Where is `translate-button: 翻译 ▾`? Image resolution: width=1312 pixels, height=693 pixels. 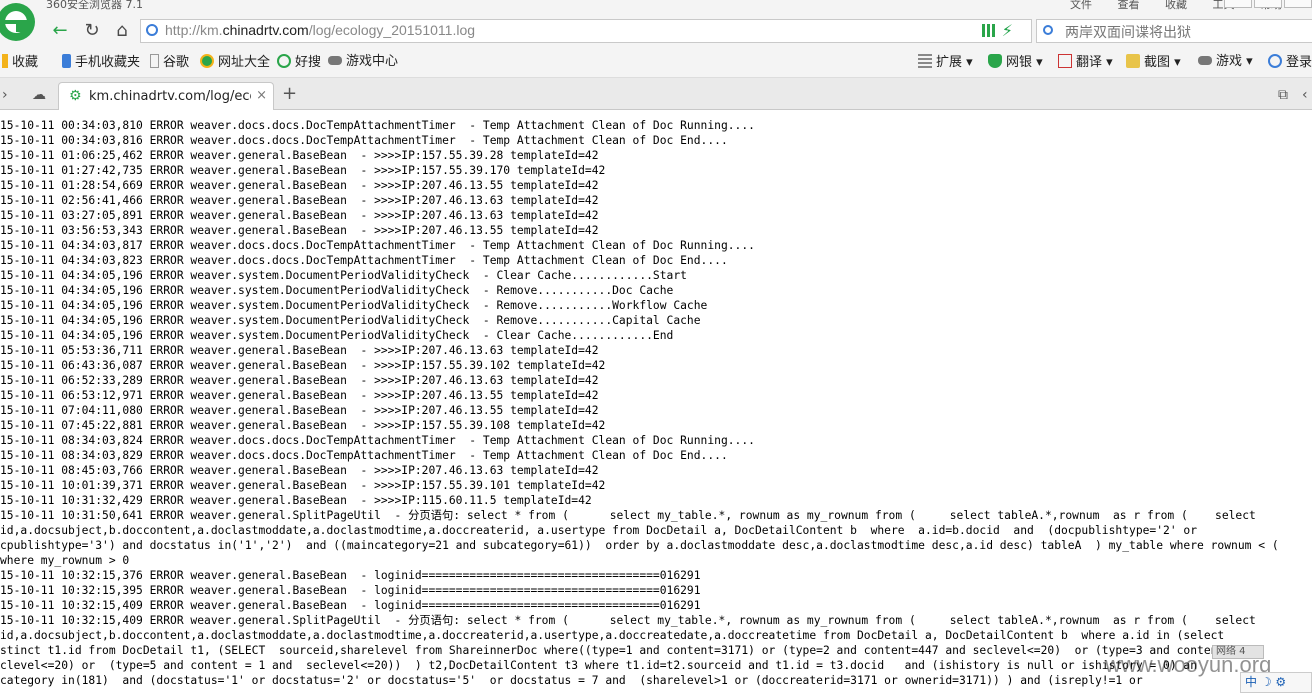 translate-button: 翻译 ▾ is located at coordinates (1085, 62).